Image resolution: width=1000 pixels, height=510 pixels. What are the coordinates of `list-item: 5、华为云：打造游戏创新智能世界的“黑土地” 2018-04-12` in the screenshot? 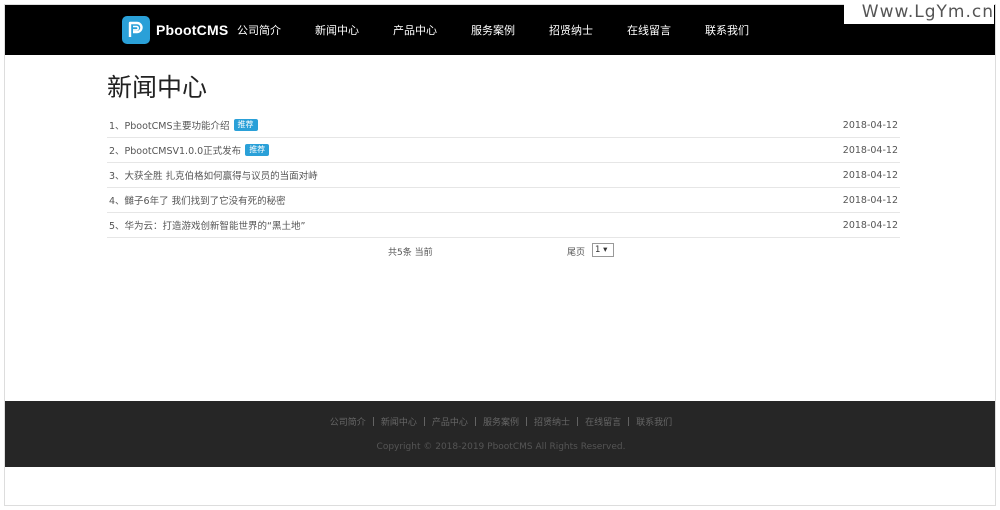 It's located at (503, 225).